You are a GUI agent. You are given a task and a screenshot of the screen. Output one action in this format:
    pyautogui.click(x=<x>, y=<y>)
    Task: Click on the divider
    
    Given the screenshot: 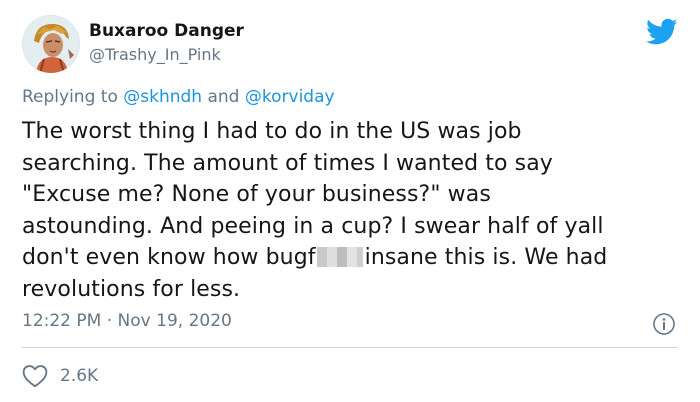 What is the action you would take?
    pyautogui.click(x=350, y=347)
    